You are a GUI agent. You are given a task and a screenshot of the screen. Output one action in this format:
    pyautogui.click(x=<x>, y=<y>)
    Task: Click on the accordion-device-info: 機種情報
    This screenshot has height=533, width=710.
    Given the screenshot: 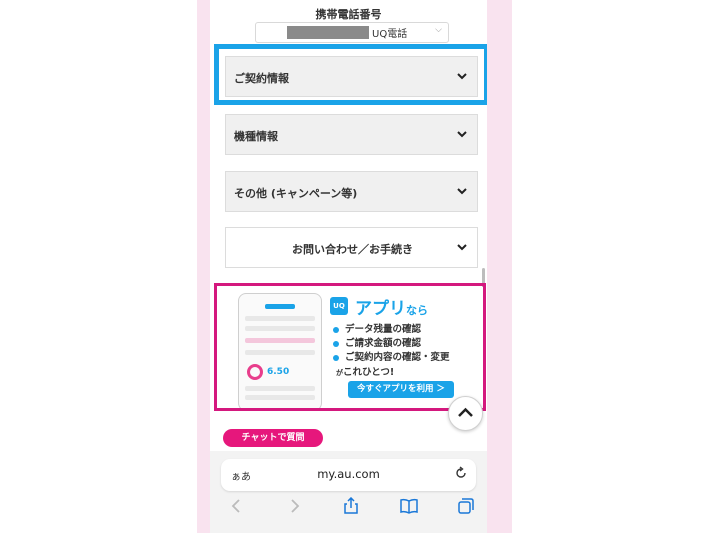 What is the action you would take?
    pyautogui.click(x=351, y=134)
    